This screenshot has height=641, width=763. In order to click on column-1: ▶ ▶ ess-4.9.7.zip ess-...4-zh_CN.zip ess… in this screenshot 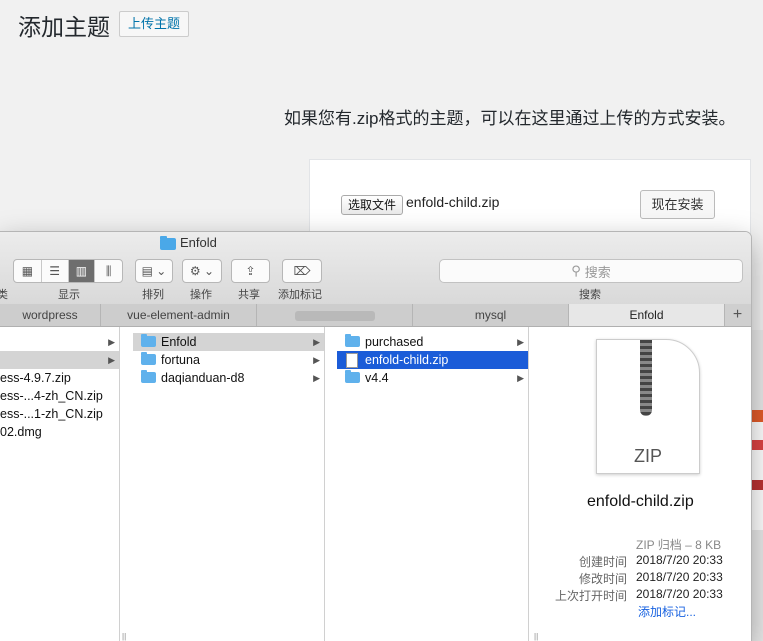, I will do `click(63, 484)`.